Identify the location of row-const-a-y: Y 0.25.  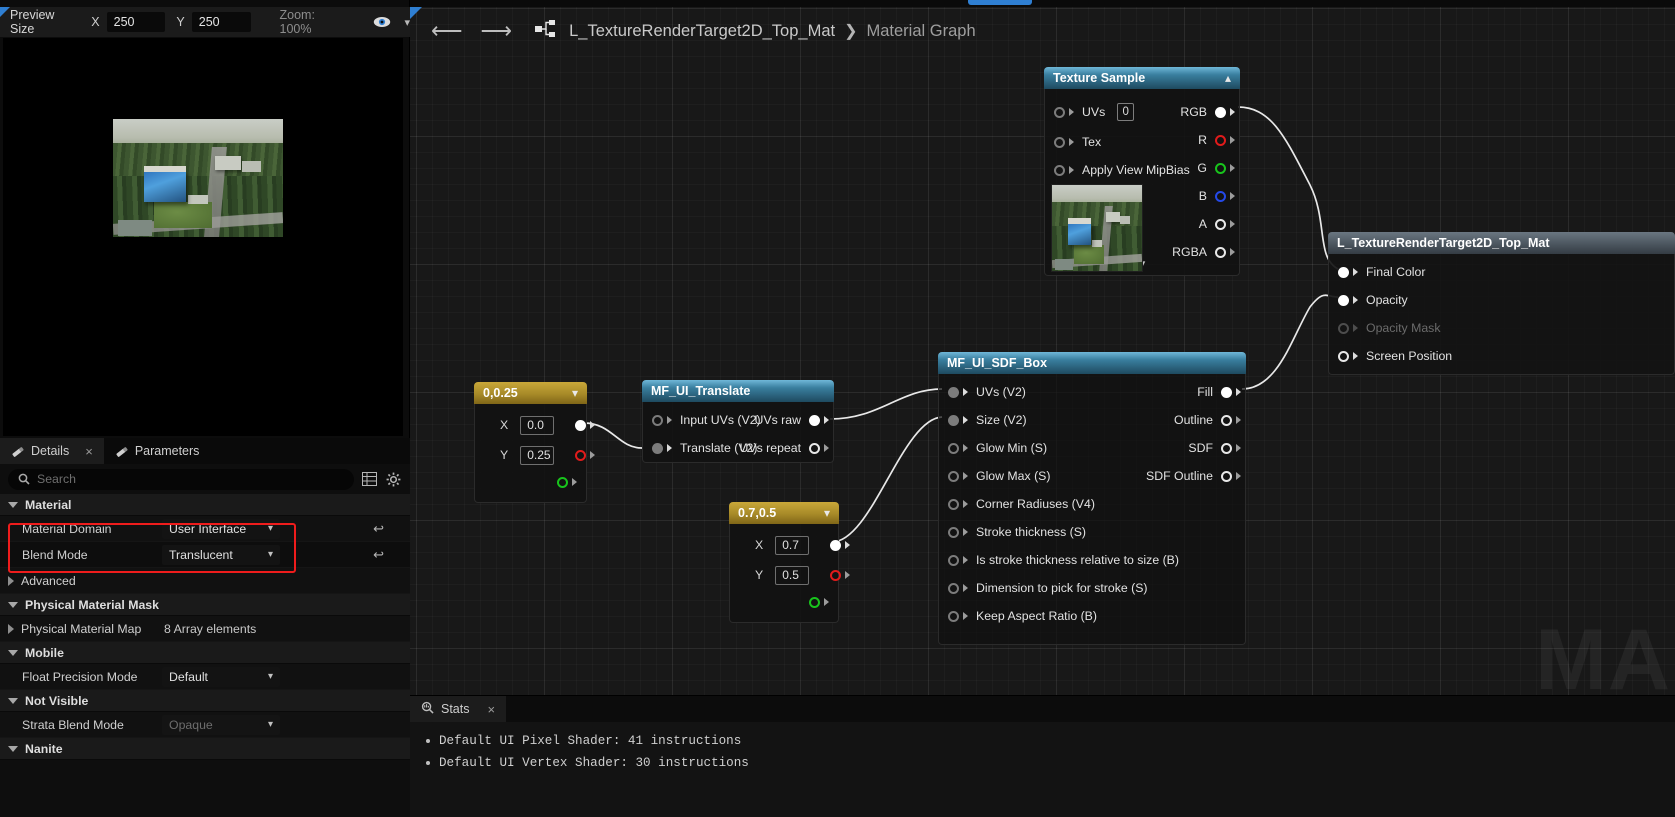
(535, 455).